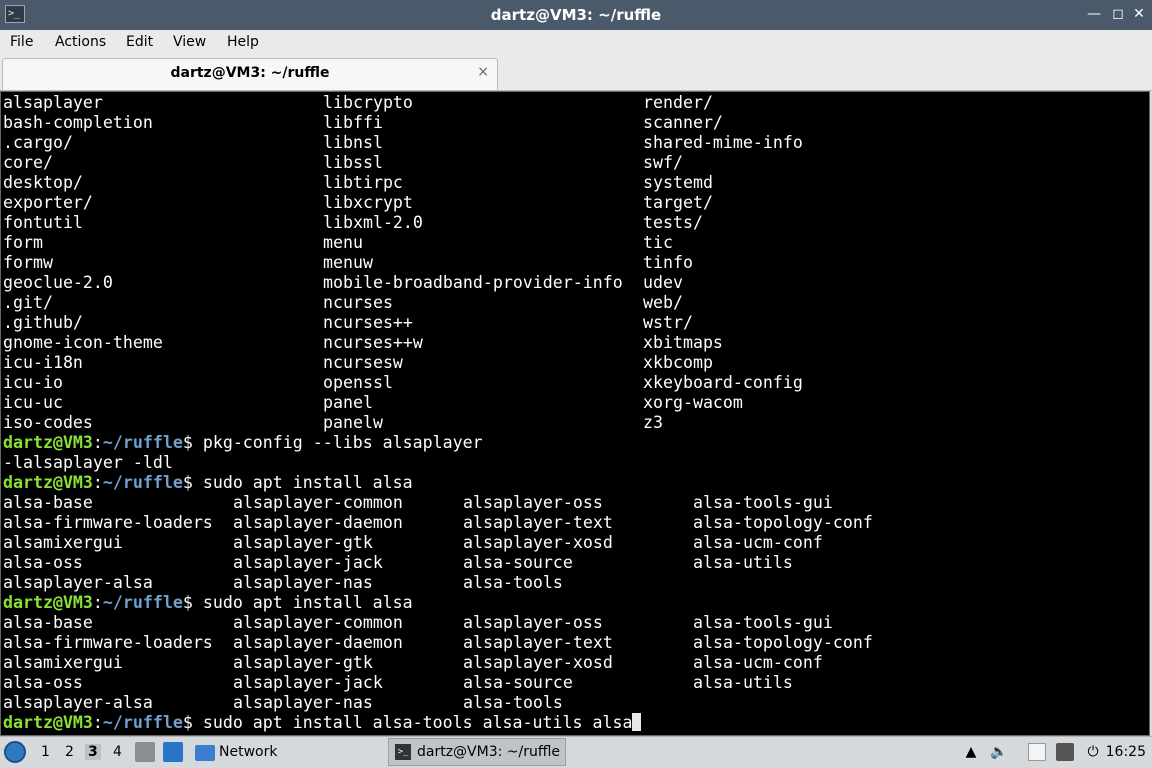 The image size is (1152, 768). I want to click on clipboard-icon, so click(1037, 752).